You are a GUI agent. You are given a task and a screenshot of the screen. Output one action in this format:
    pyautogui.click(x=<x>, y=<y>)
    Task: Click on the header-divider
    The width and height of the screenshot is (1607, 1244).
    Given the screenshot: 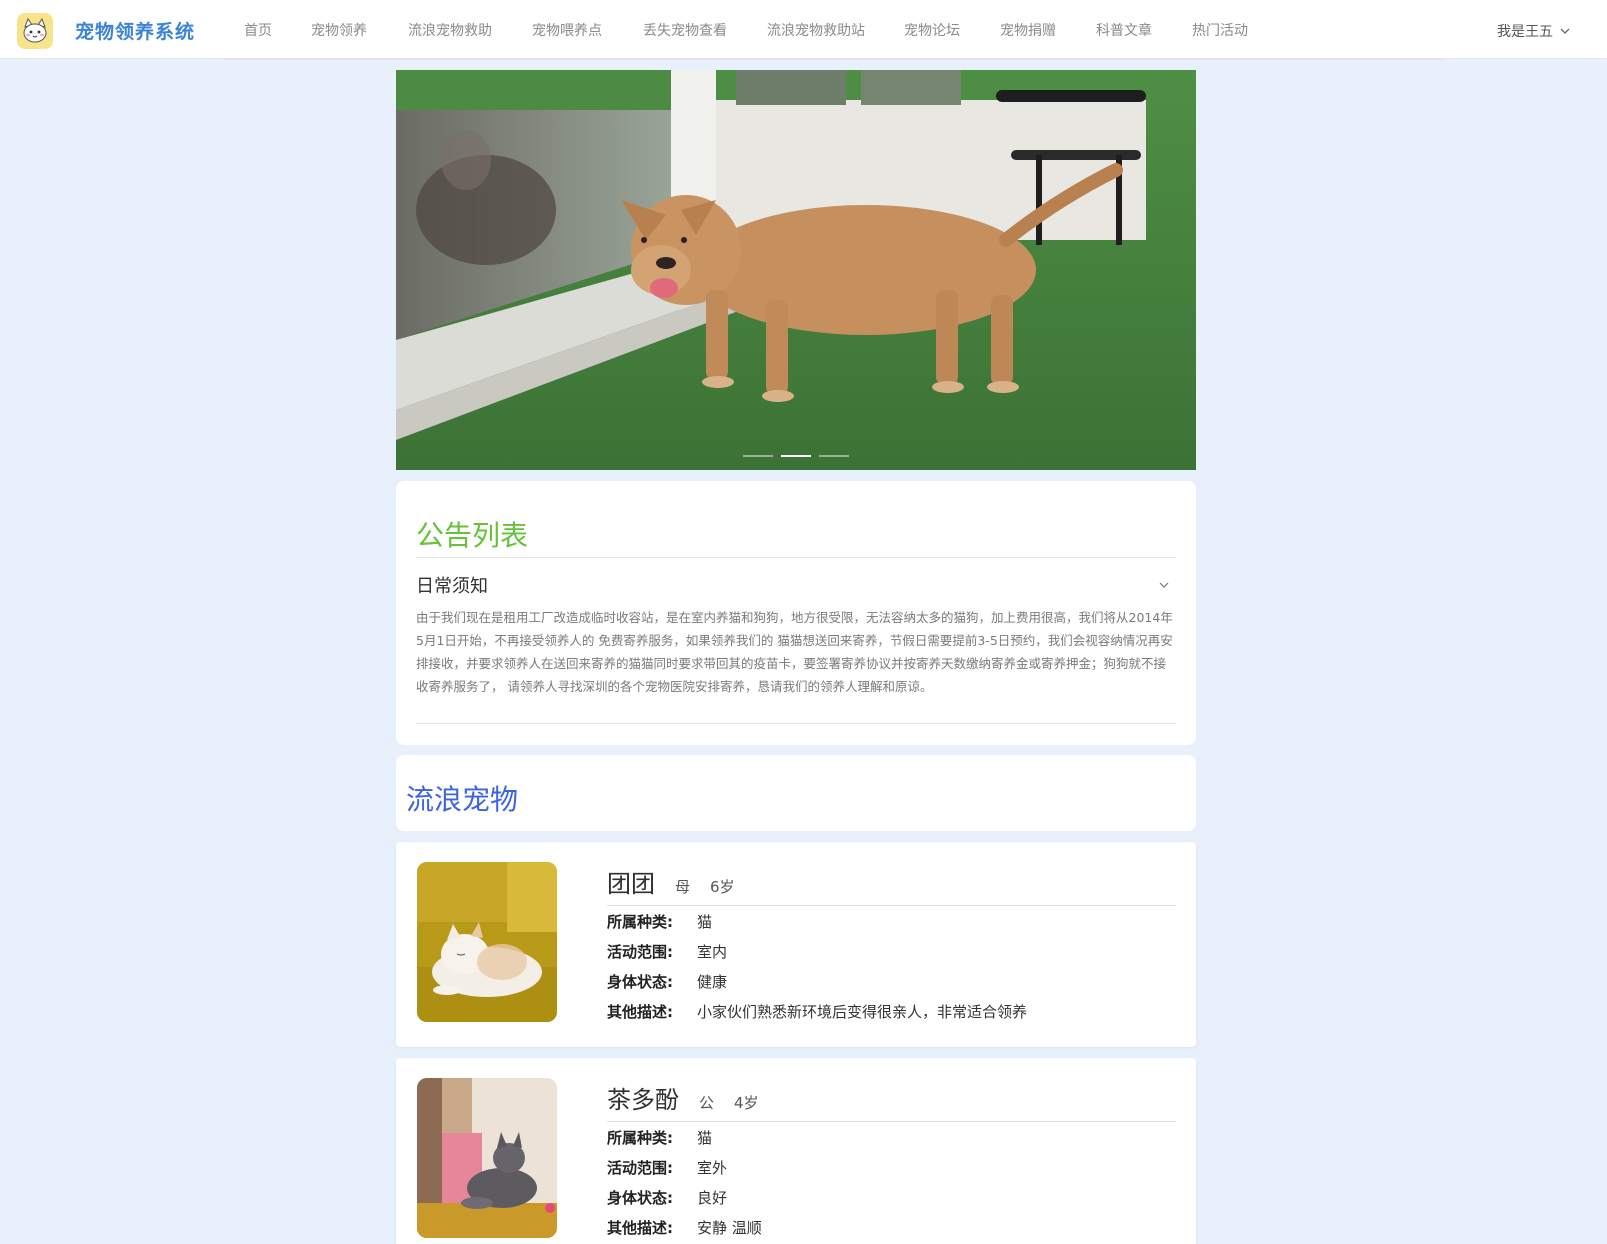 What is the action you would take?
    pyautogui.click(x=835, y=59)
    